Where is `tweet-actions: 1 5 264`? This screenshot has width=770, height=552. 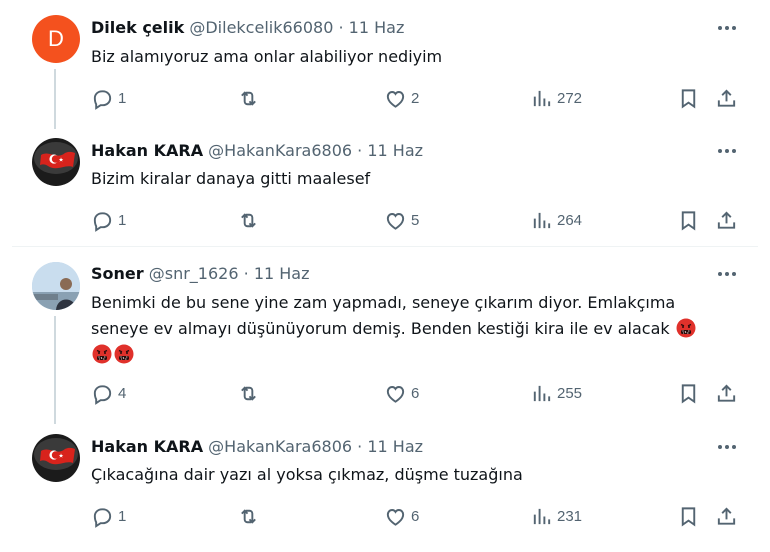 tweet-actions: 1 5 264 is located at coordinates (416, 220).